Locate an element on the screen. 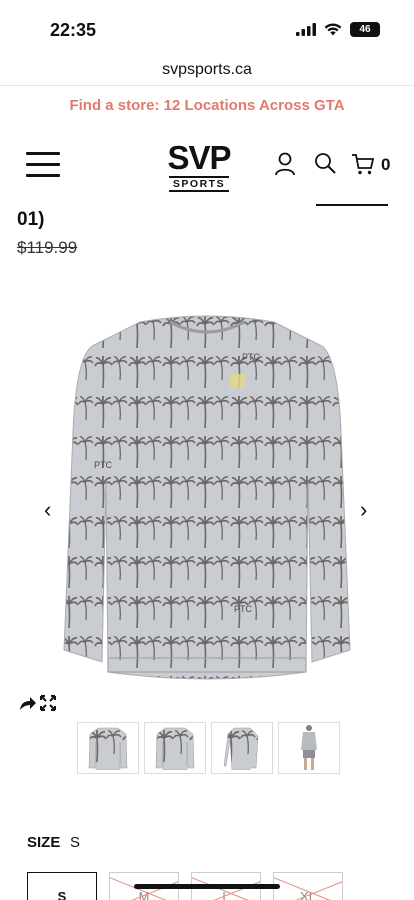 The image size is (414, 900). thumbnail-front is located at coordinates (108, 748).